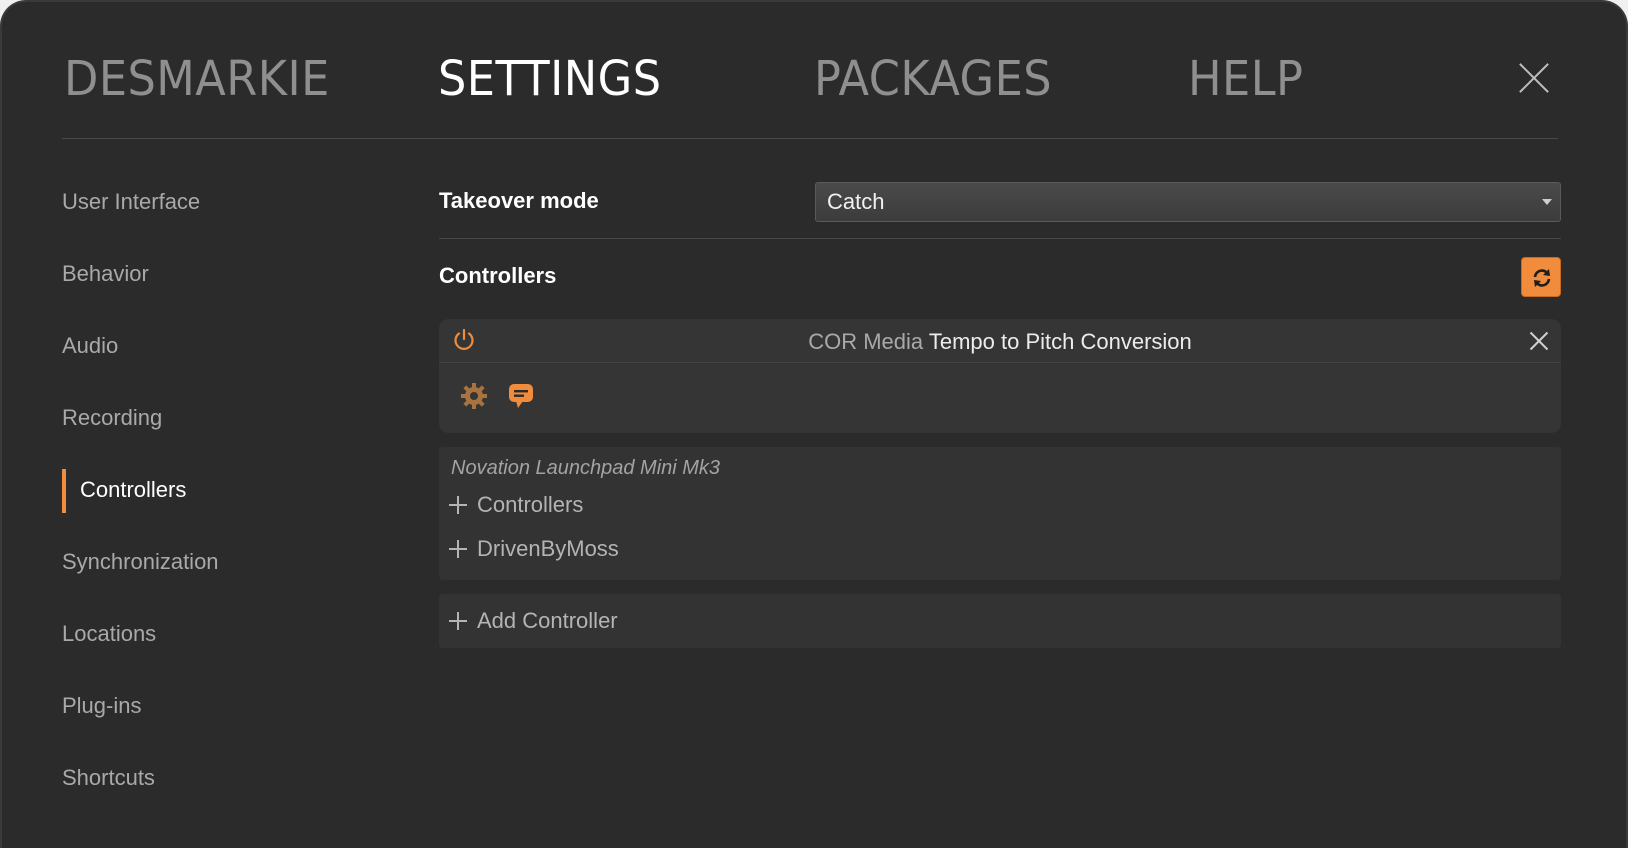  Describe the element at coordinates (1000, 376) in the screenshot. I see `controller-card: COR Media Tempo to Pitch Conversion` at that location.